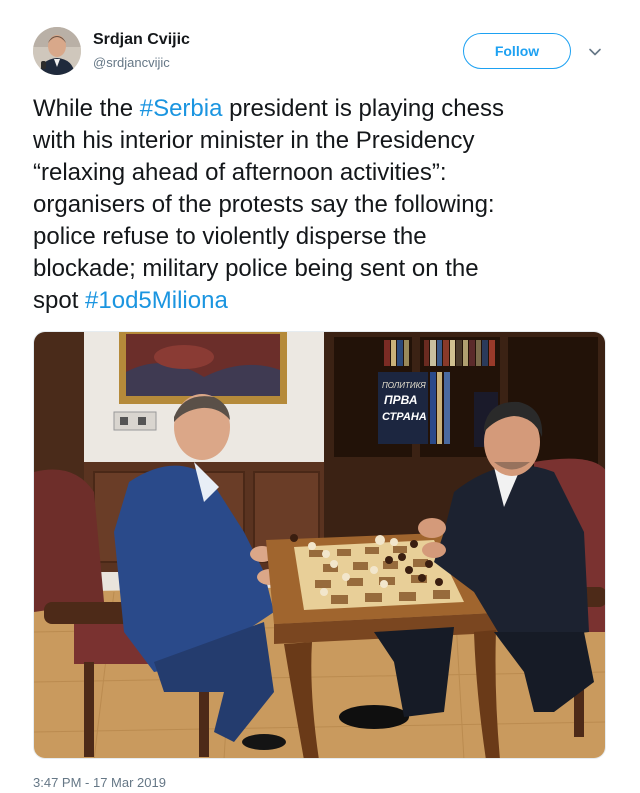 The width and height of the screenshot is (640, 793). What do you see at coordinates (401, 400) in the screenshot?
I see `book-cover-line: ПРВА` at bounding box center [401, 400].